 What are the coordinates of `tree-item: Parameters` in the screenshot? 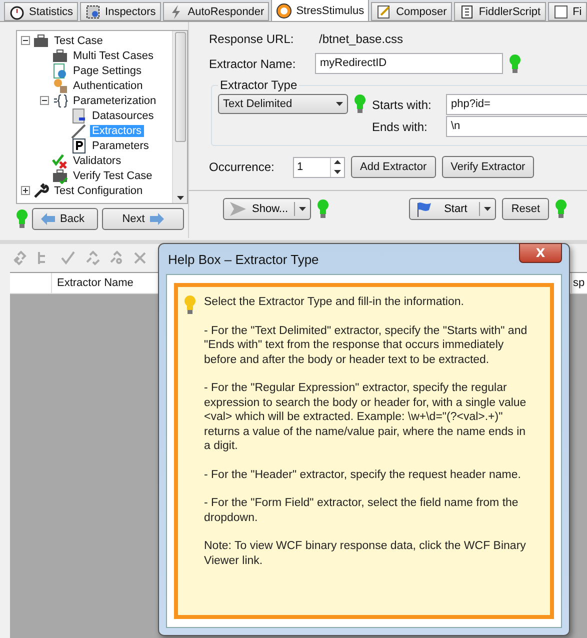 It's located at (120, 146).